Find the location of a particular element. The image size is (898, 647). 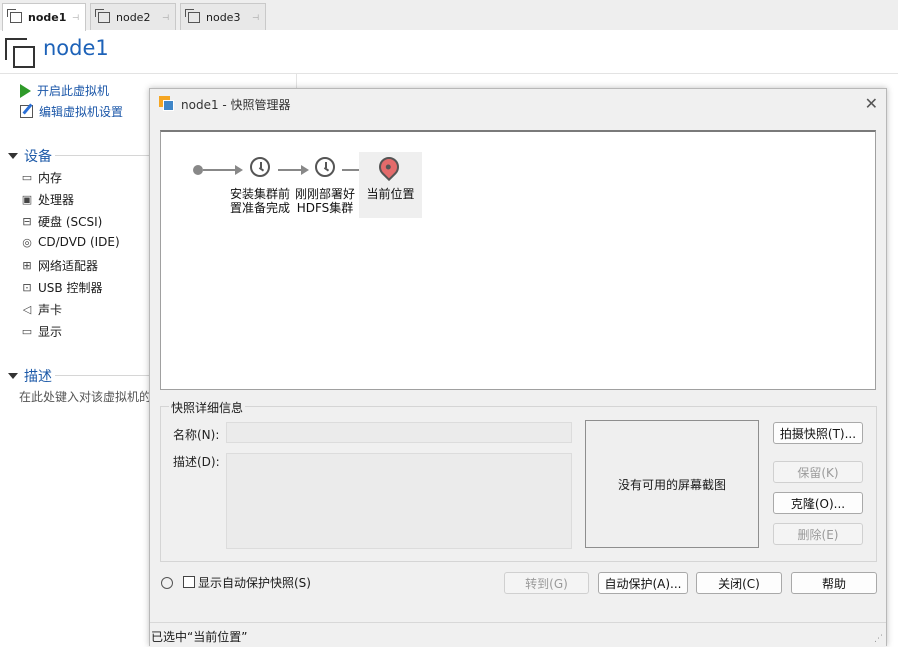

sound-card-icon: ◁ is located at coordinates (27, 309).